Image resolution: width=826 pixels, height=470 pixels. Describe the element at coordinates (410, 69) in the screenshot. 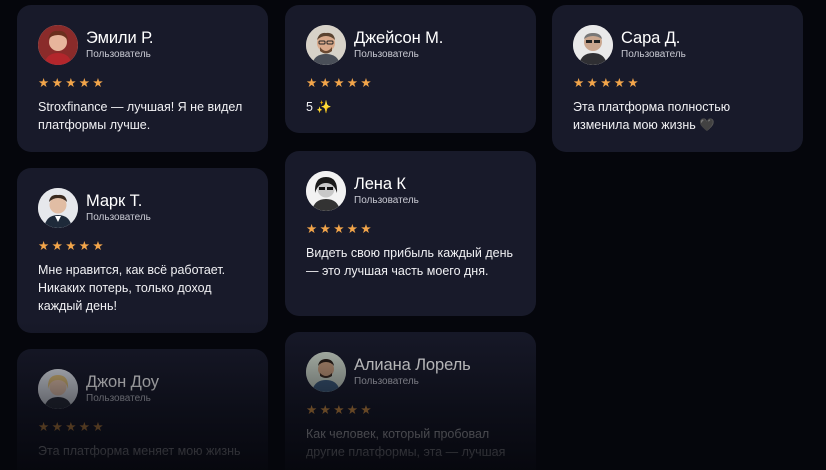

I see `review-card: Джейсон М. Пользователь ★ ★ ★ ★ ★ 5 ✨` at that location.